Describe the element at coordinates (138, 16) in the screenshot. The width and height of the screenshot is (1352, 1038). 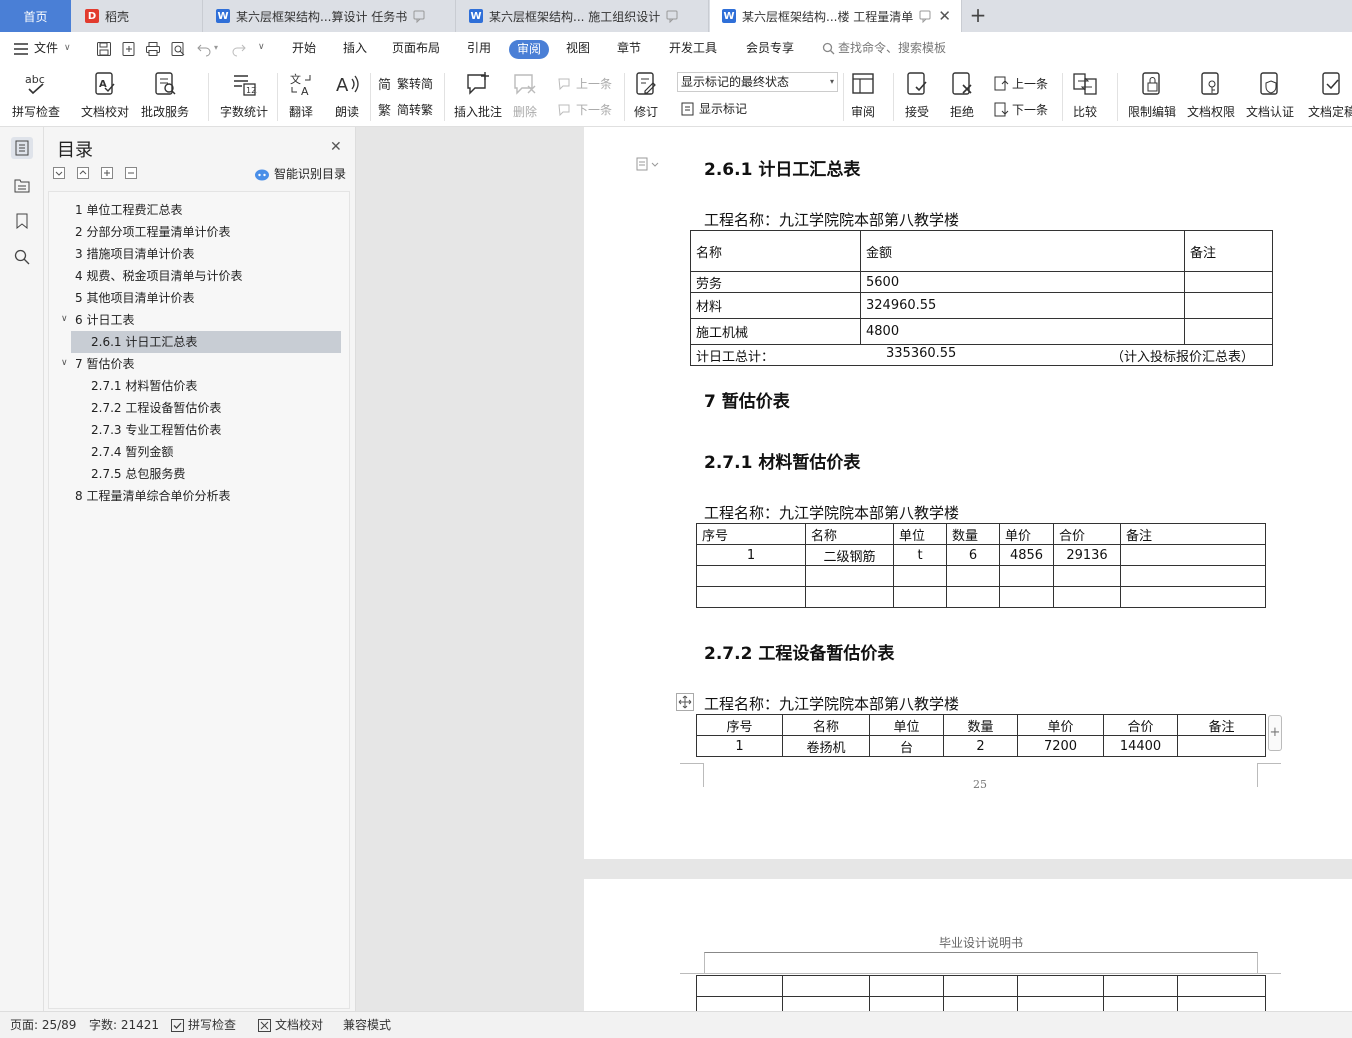
I see `tab-daoke: D 稻壳` at that location.